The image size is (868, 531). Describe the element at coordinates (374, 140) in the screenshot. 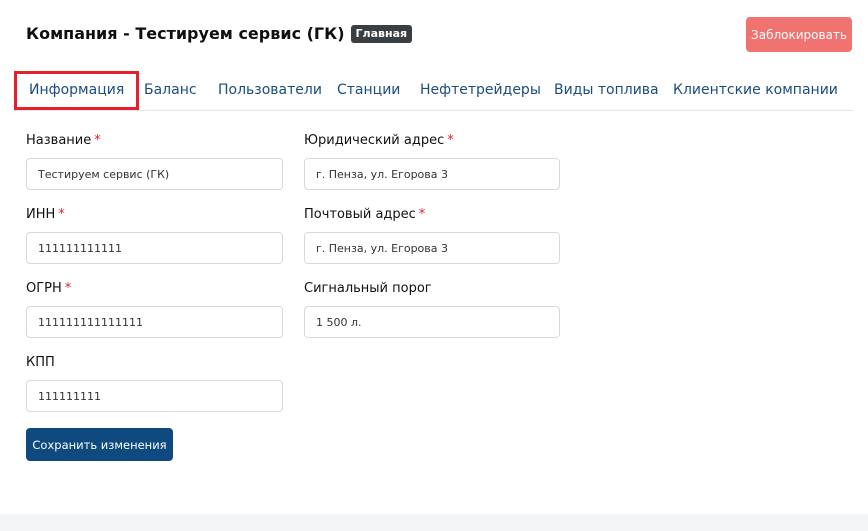

I see `legal-address-label-text: Юридический адрес` at that location.